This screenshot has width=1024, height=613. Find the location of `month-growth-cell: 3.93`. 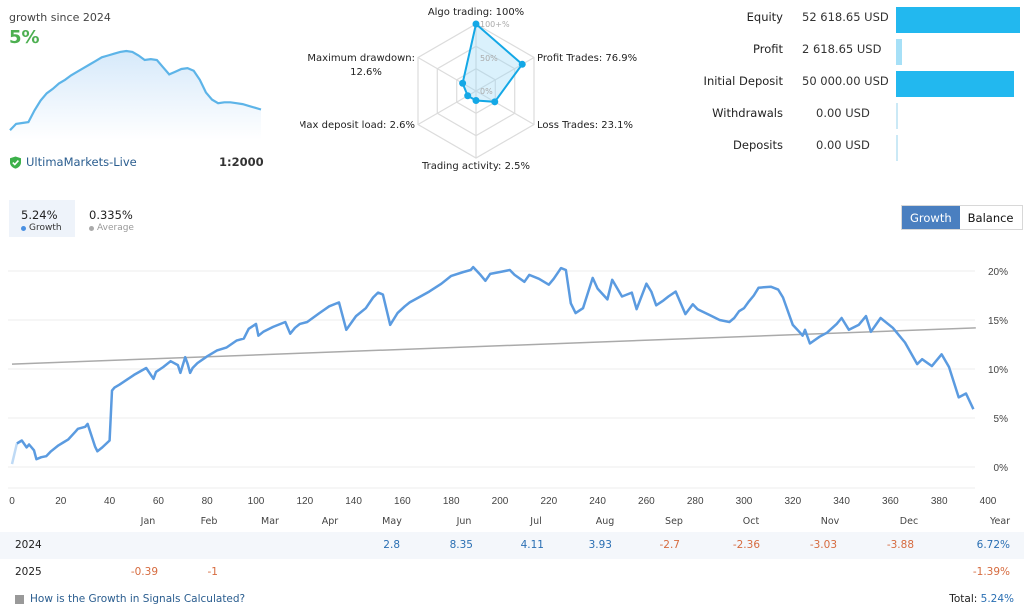

month-growth-cell: 3.93 is located at coordinates (600, 545).